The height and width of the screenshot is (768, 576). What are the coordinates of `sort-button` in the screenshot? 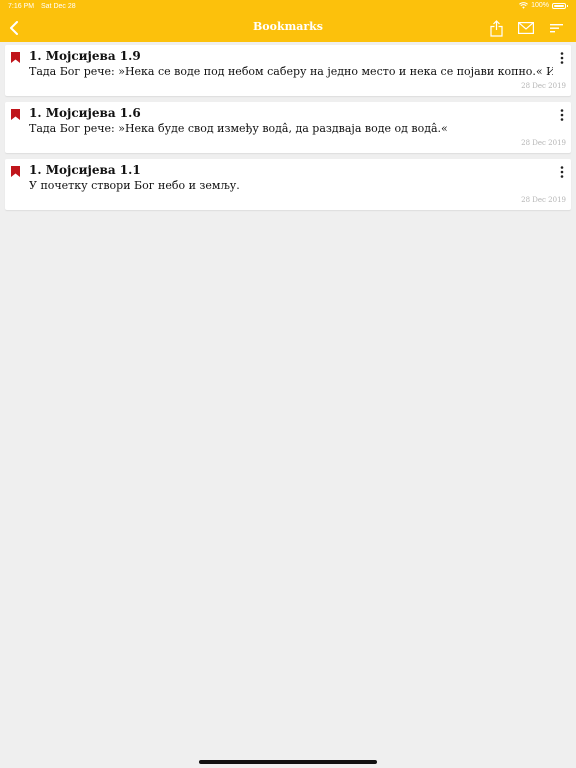 It's located at (556, 28).